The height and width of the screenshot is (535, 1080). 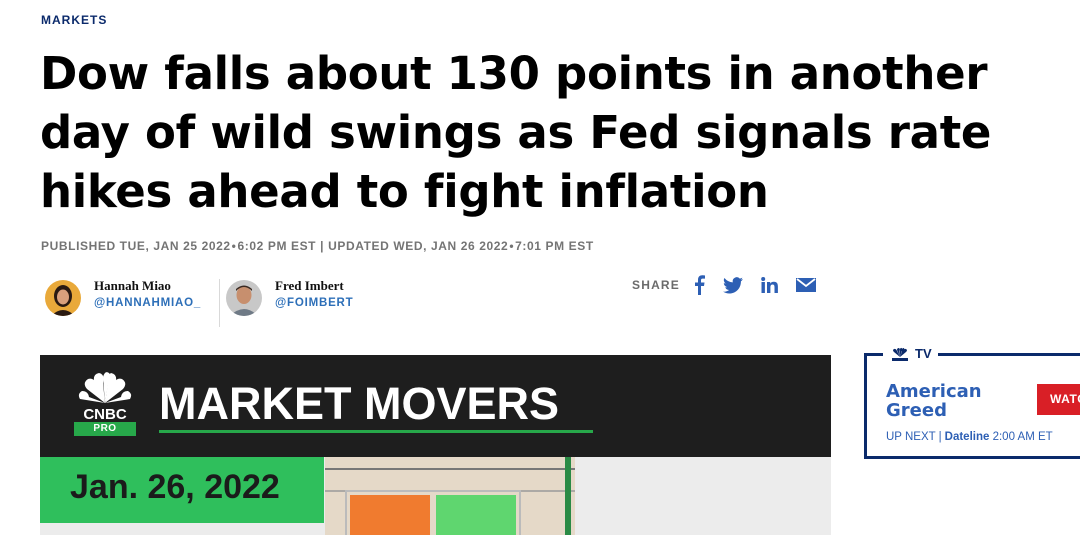 I want to click on published-time: 6:02 PM EST, so click(x=277, y=246).